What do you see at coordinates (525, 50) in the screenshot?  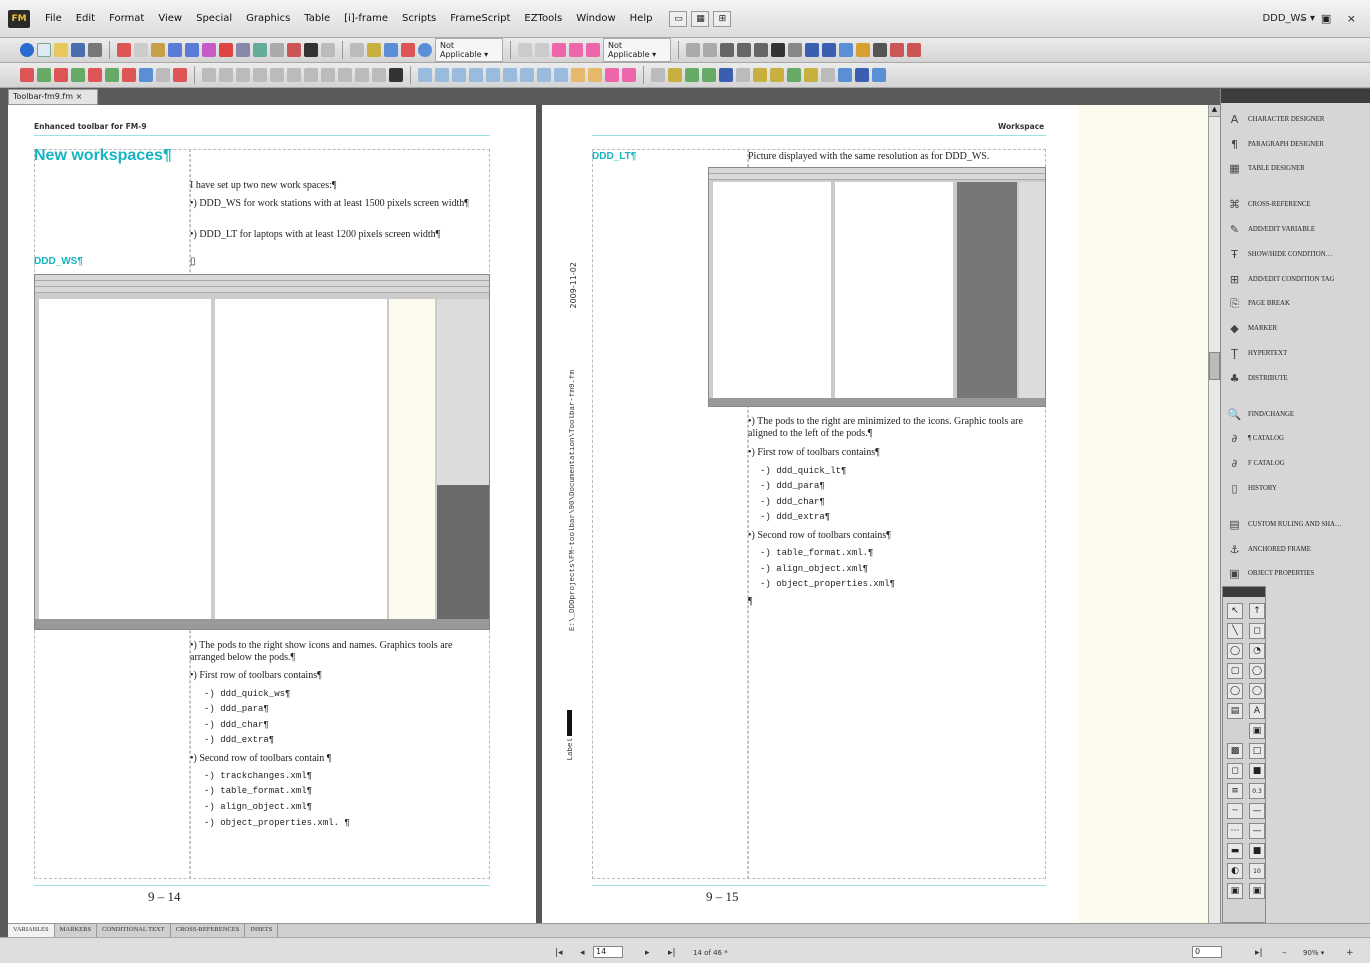 I see `char-icon` at bounding box center [525, 50].